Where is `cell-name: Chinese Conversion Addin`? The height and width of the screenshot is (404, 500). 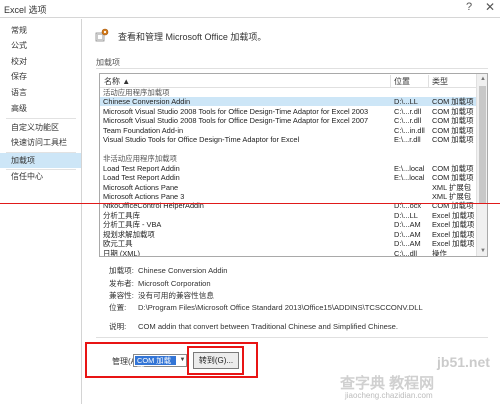 cell-name: Chinese Conversion Addin is located at coordinates (147, 102).